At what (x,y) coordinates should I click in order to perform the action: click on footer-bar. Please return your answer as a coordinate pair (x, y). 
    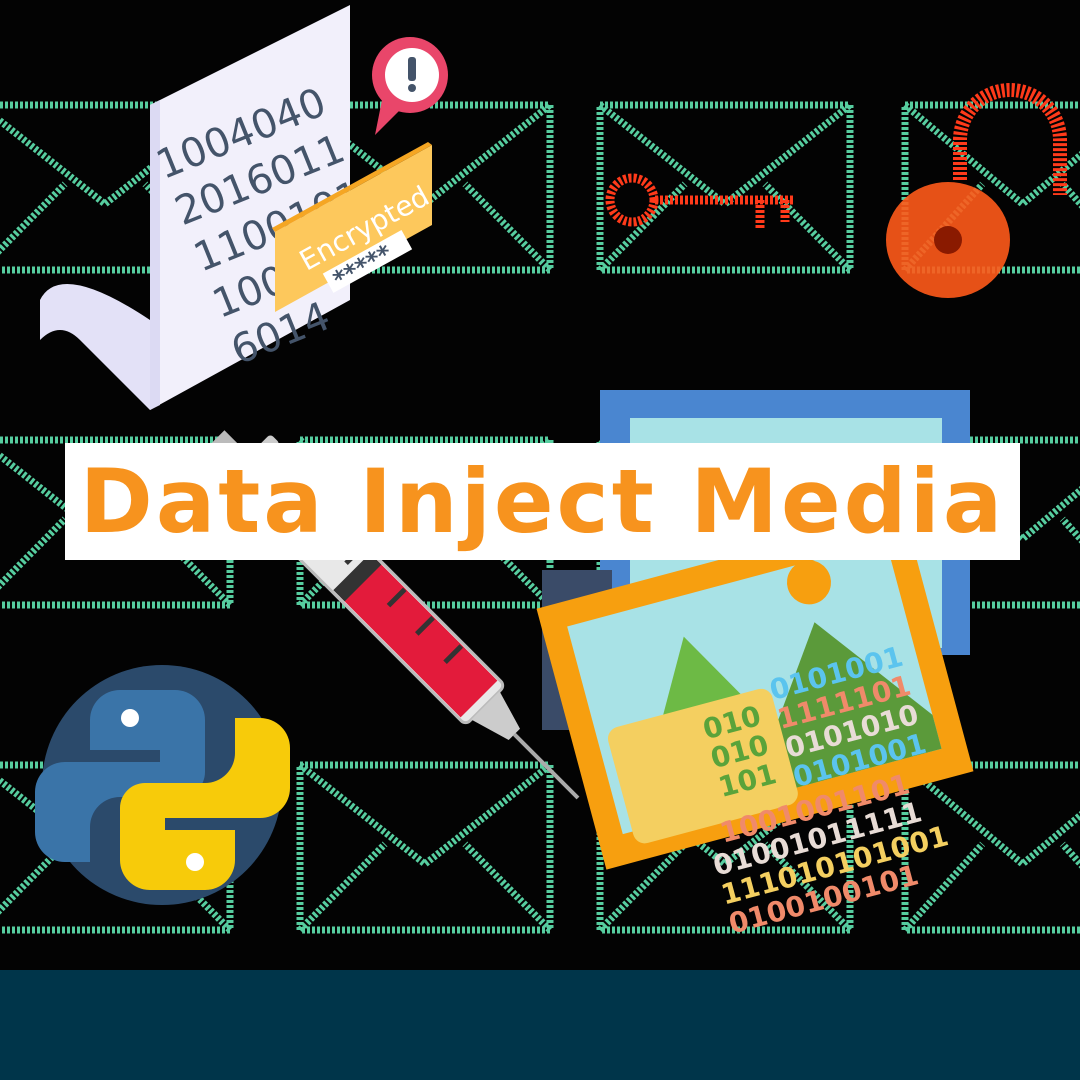
    Looking at the image, I should click on (540, 1025).